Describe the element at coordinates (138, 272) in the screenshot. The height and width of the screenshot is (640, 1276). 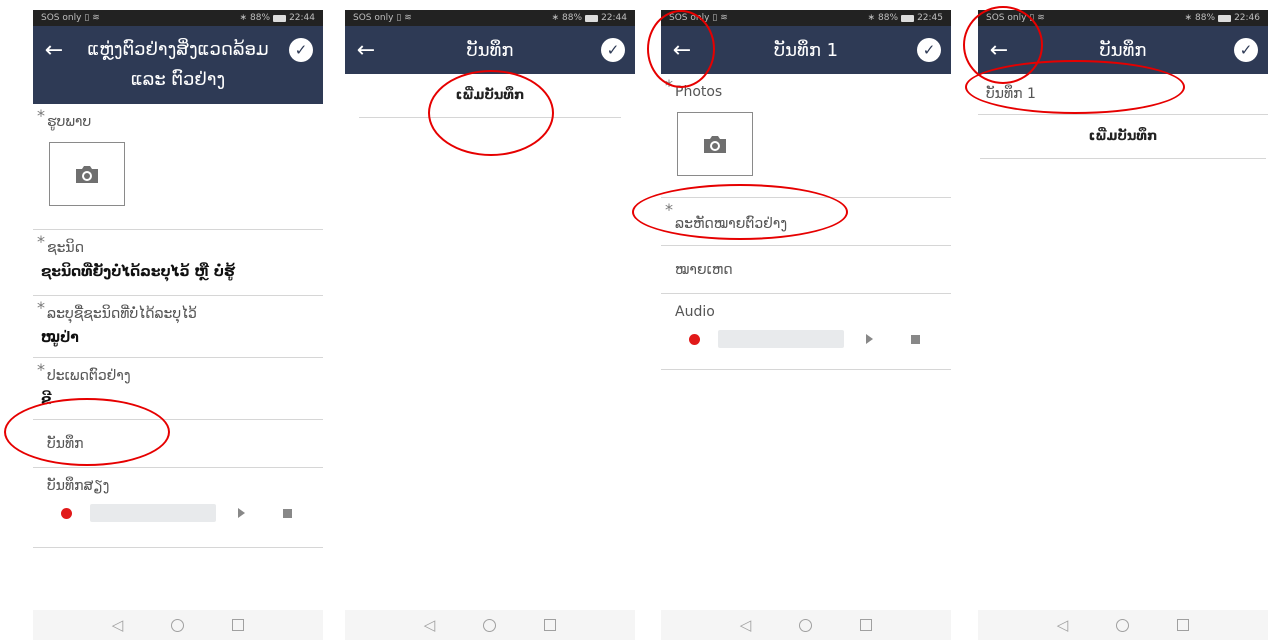
I see `species-value: ຊະນິດທີ່ຍັງບໍ່ໄດ້ລະບຸໄວ້ ຫຼື ບໍ່ຮູ້` at that location.